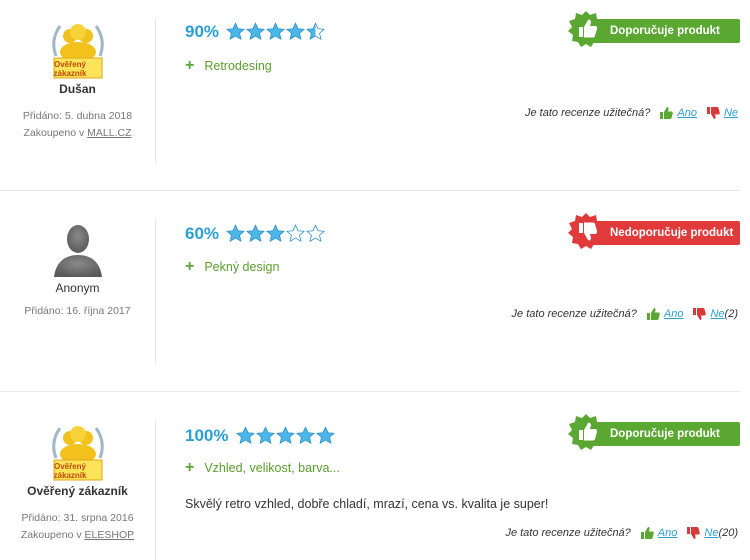  I want to click on shop-link: MALL.CZ, so click(109, 133).